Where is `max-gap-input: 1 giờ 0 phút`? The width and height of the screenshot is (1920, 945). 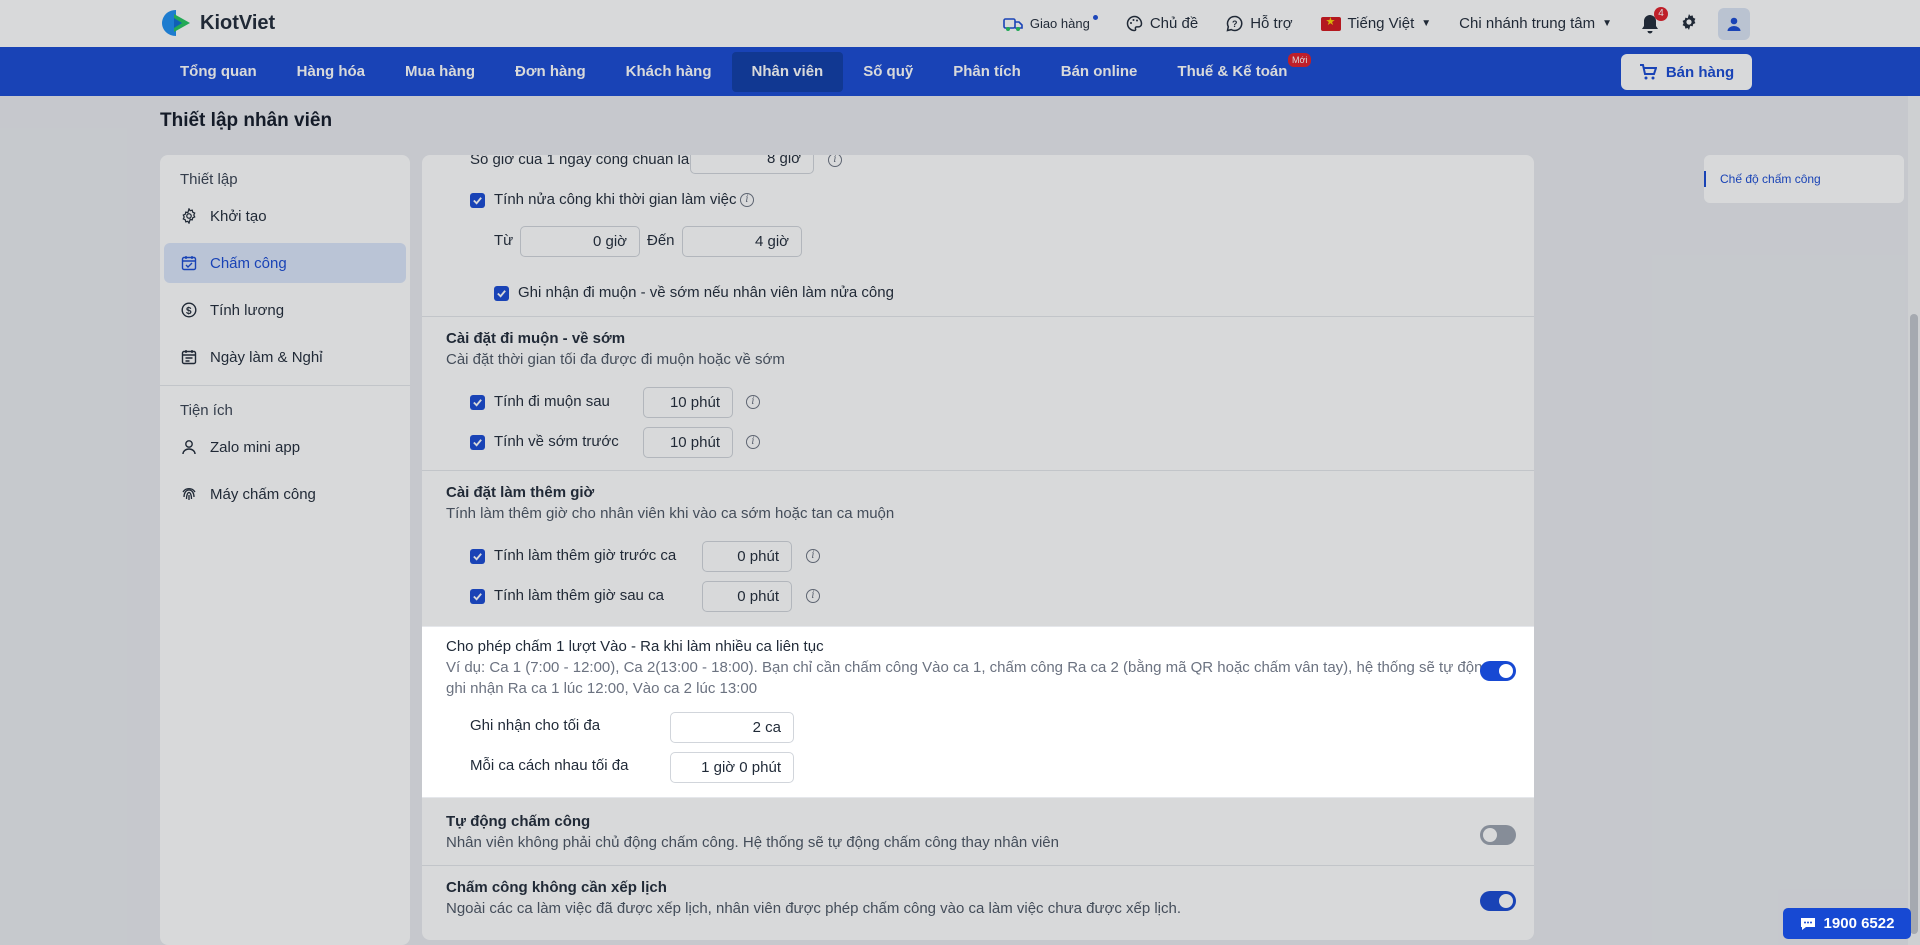 max-gap-input: 1 giờ 0 phút is located at coordinates (732, 767).